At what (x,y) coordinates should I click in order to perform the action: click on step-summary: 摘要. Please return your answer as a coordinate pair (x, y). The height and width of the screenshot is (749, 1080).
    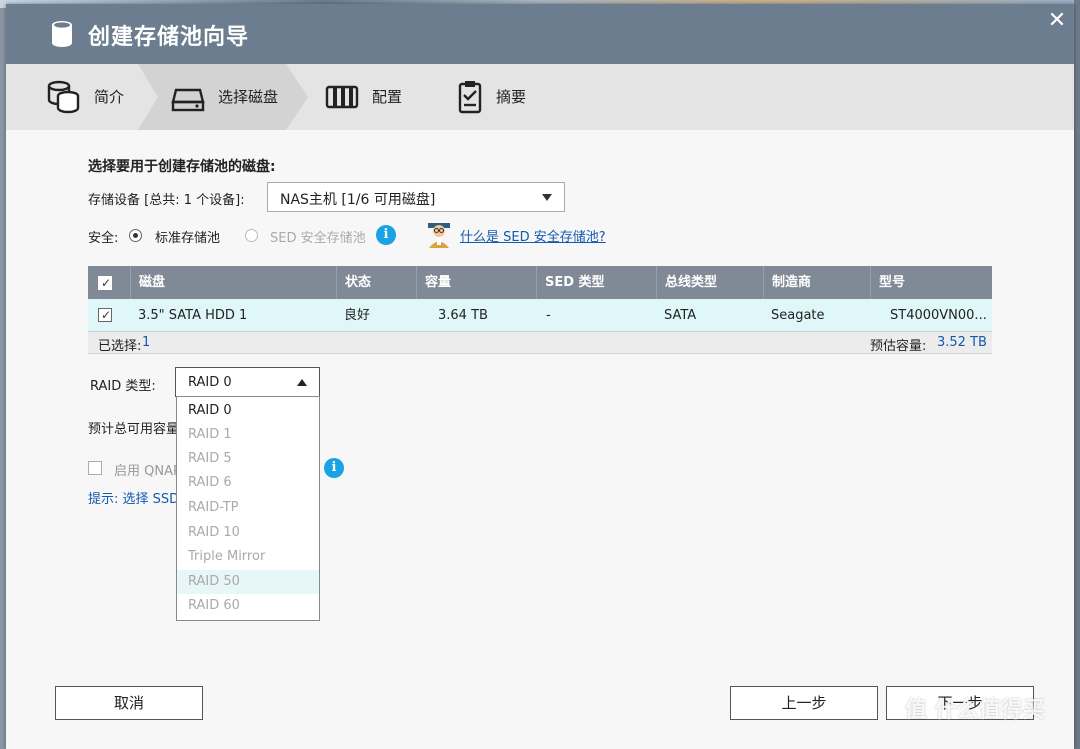
    Looking at the image, I should click on (506, 97).